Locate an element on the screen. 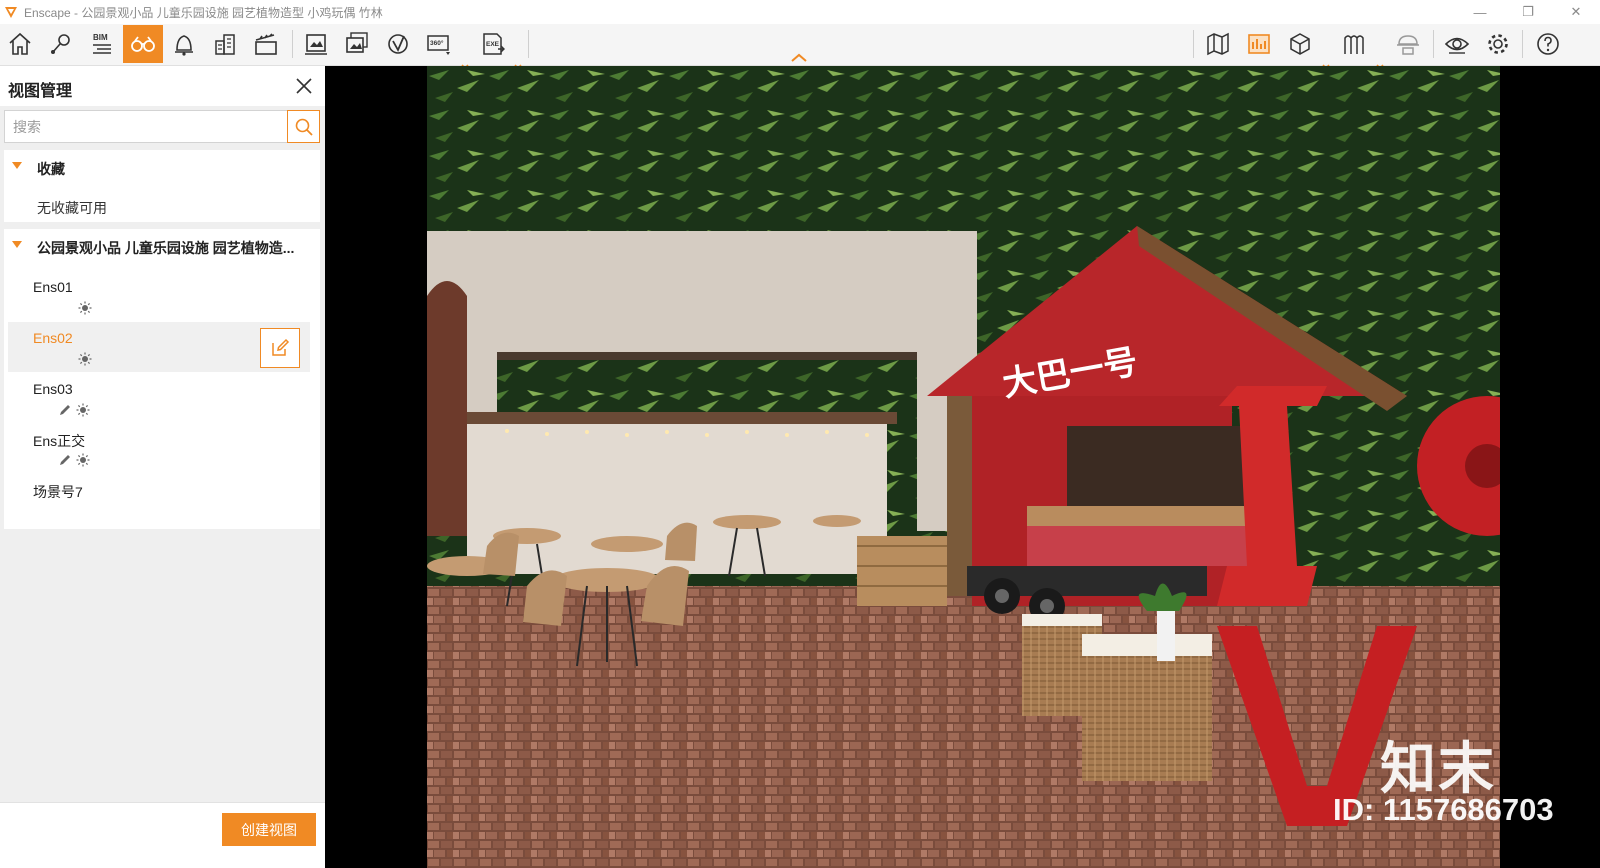 Image resolution: width=1600 pixels, height=868 pixels. svg-text: EXE is located at coordinates (493, 44).